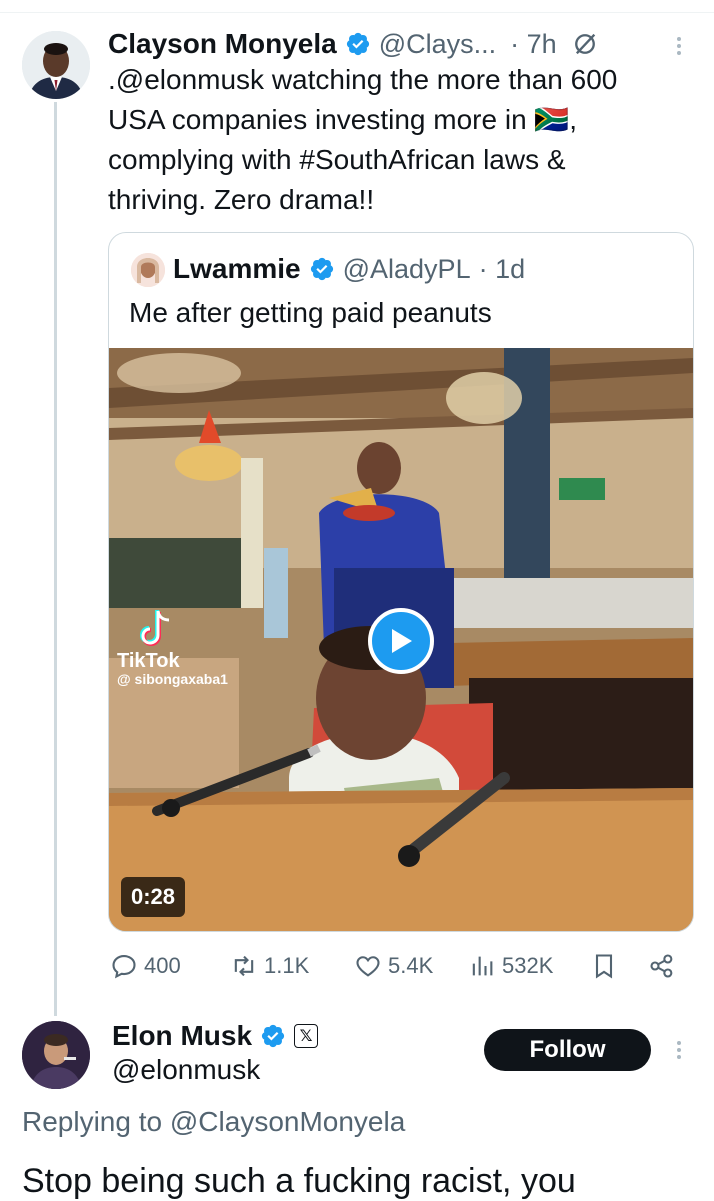  I want to click on quoted-tweet-header: Lwammie @AladyPL · 1d, so click(349, 269).